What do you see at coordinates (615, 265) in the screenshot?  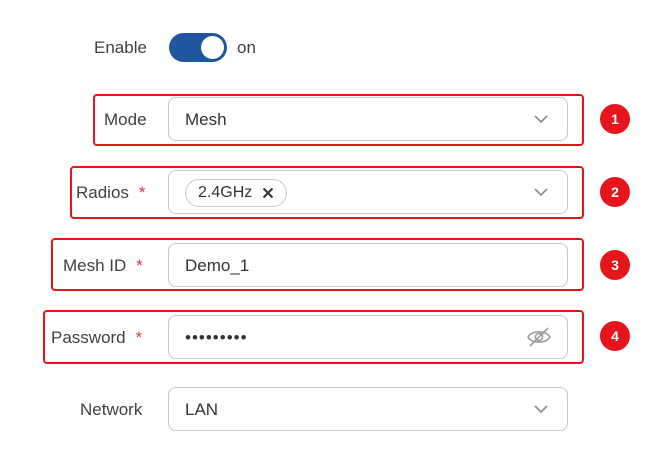 I see `step-marker-3: 3` at bounding box center [615, 265].